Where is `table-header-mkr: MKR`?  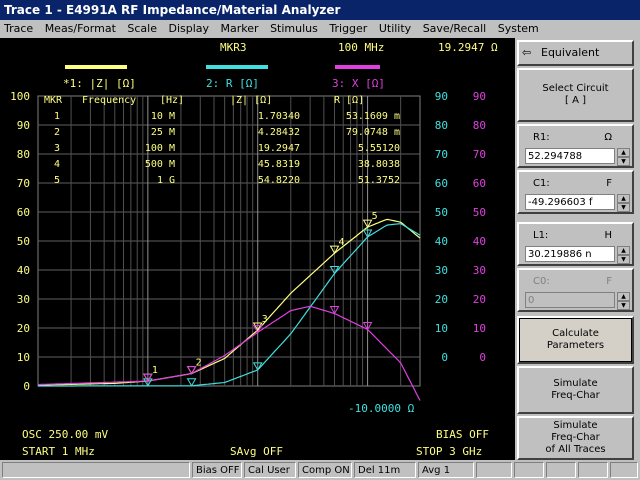 table-header-mkr: MKR is located at coordinates (53, 100).